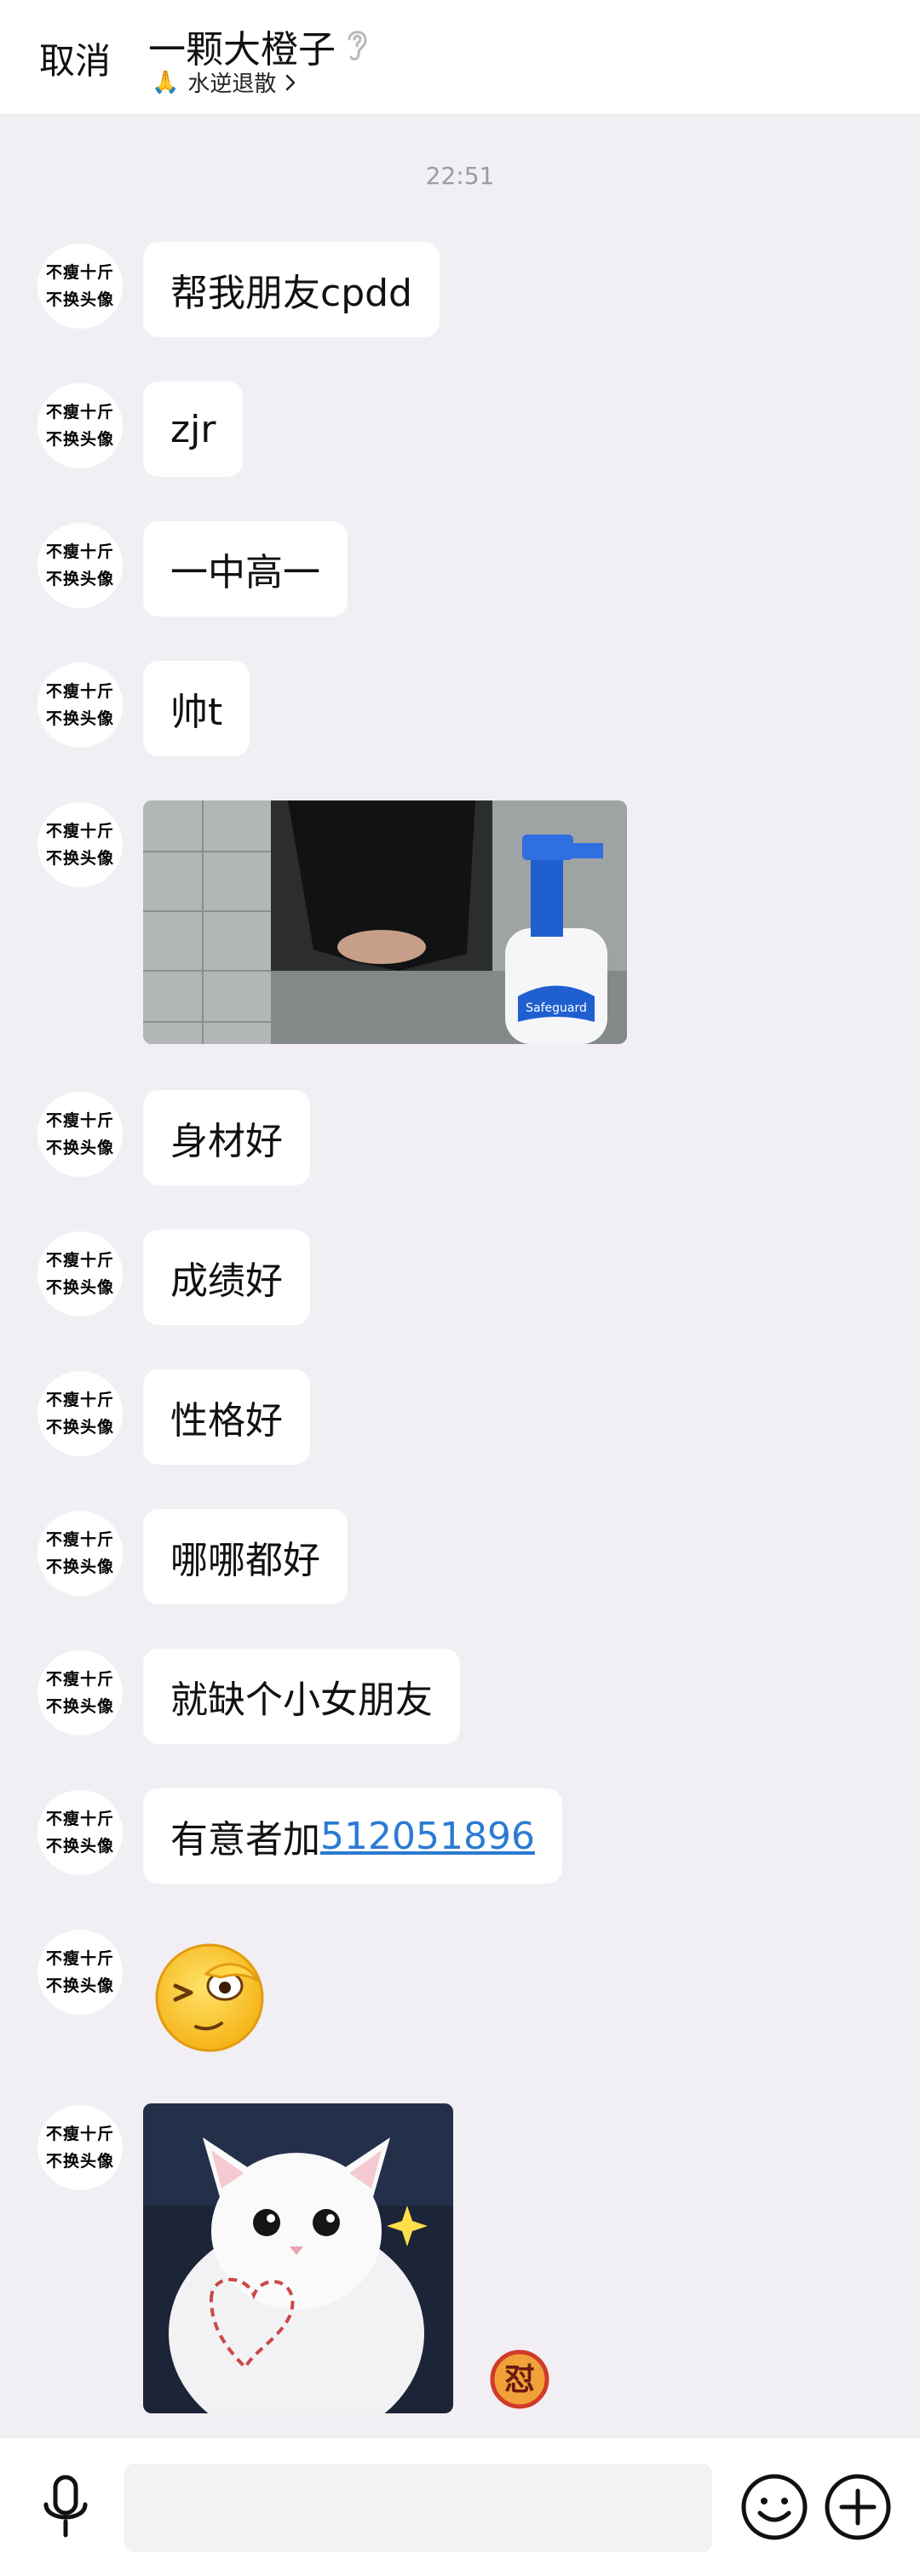  Describe the element at coordinates (298, 2258) in the screenshot. I see `cat-sticker` at that location.